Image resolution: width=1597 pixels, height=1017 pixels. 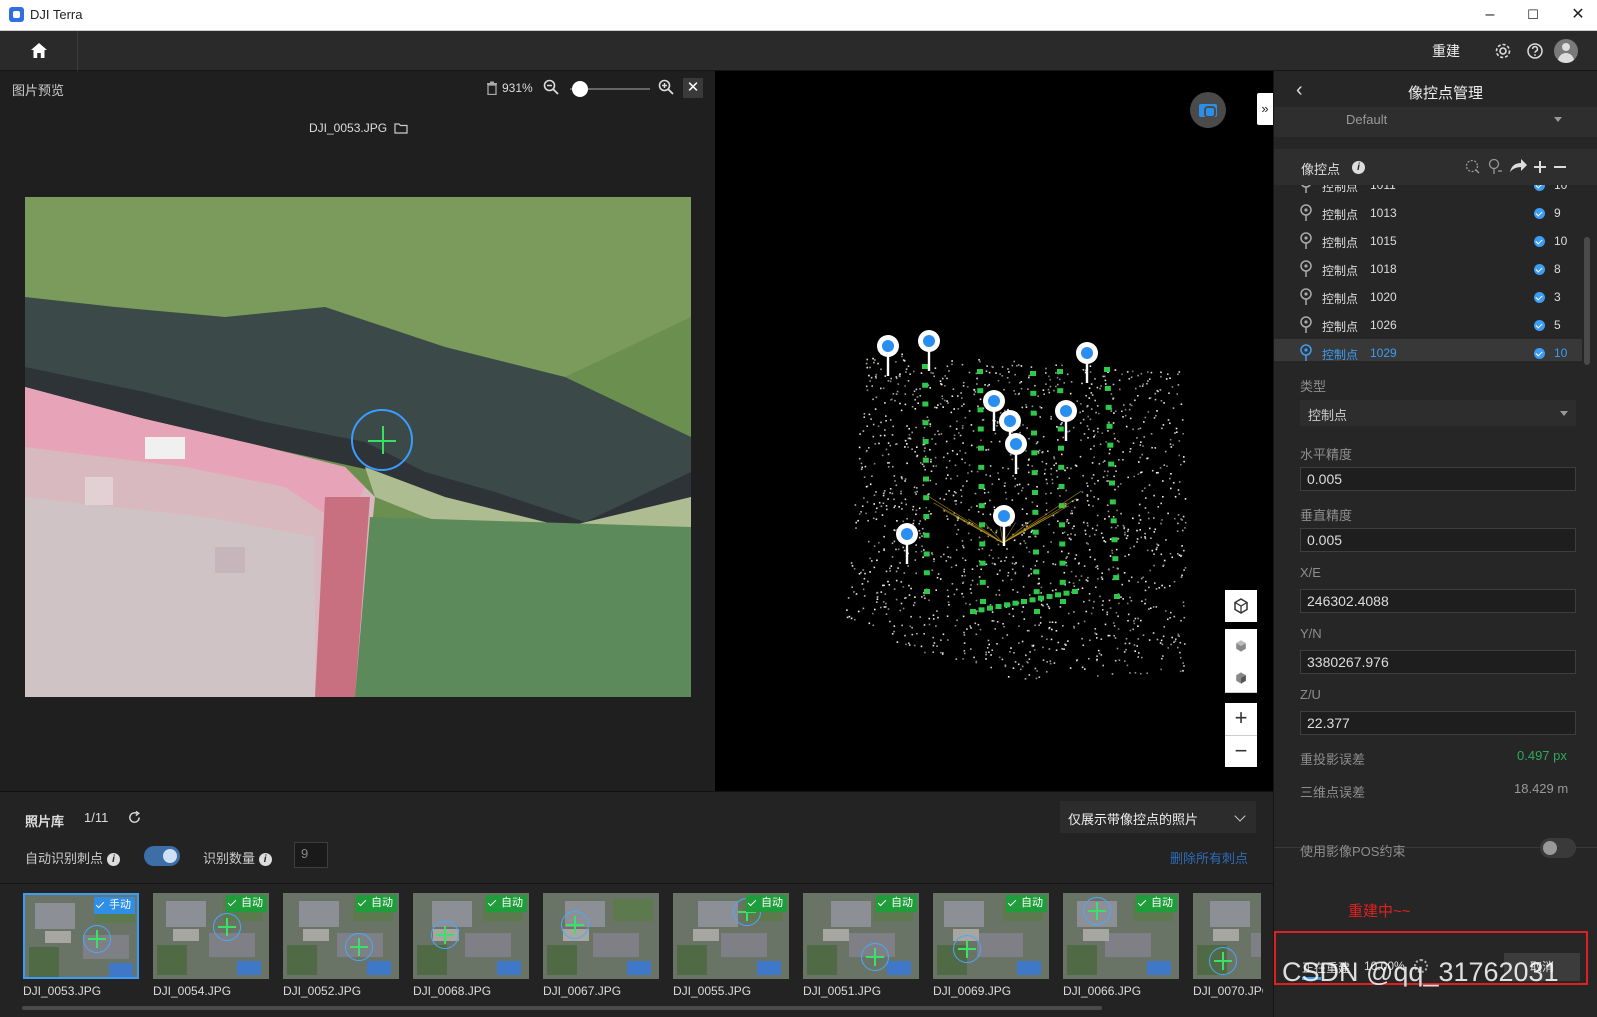 I want to click on gcp-row: 控制点 1026 5, so click(x=1428, y=325).